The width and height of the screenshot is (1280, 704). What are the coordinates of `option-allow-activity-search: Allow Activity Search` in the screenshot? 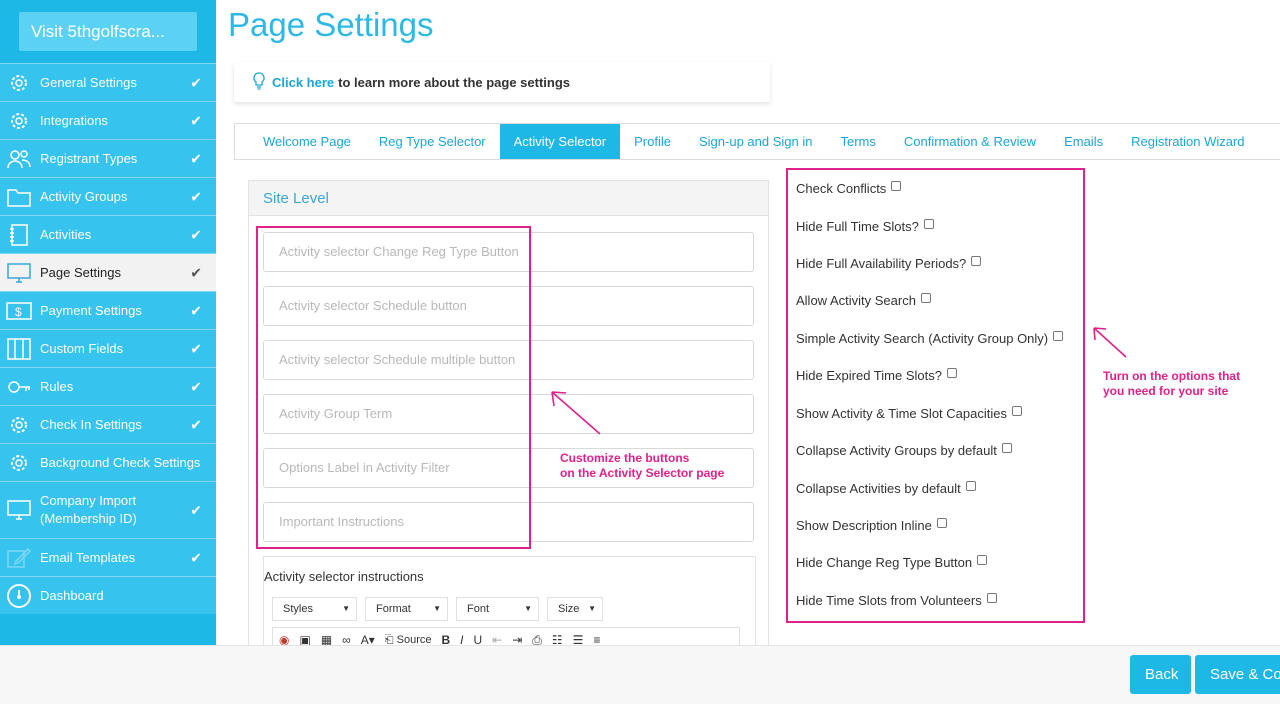 It's located at (863, 300).